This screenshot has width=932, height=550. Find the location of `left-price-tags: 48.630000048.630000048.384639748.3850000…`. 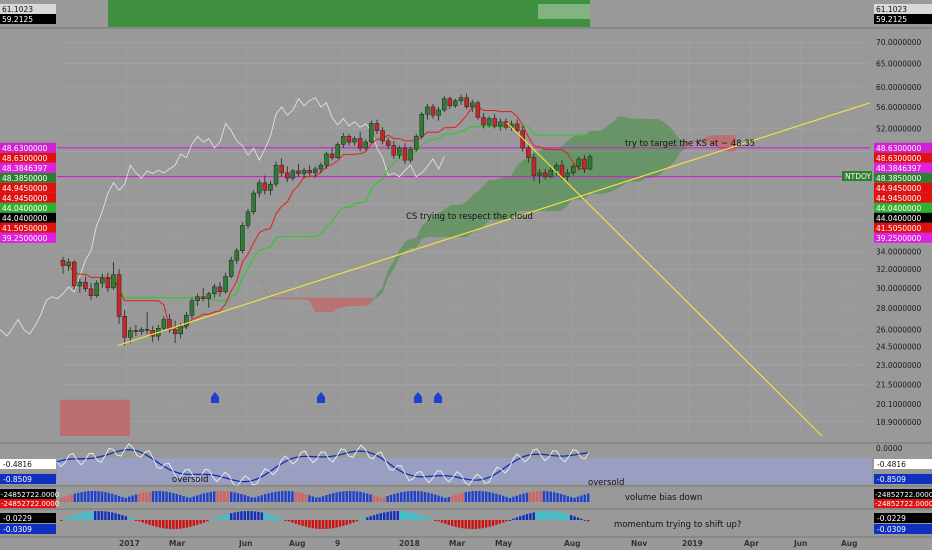

left-price-tags: 48.630000048.630000048.384639748.3850000… is located at coordinates (28, 192).